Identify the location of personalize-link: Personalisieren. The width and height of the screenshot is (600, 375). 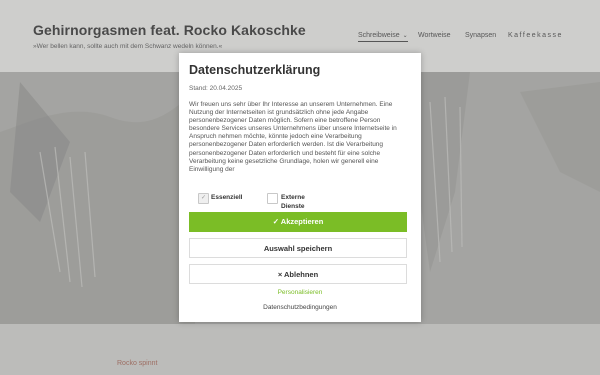
(300, 292).